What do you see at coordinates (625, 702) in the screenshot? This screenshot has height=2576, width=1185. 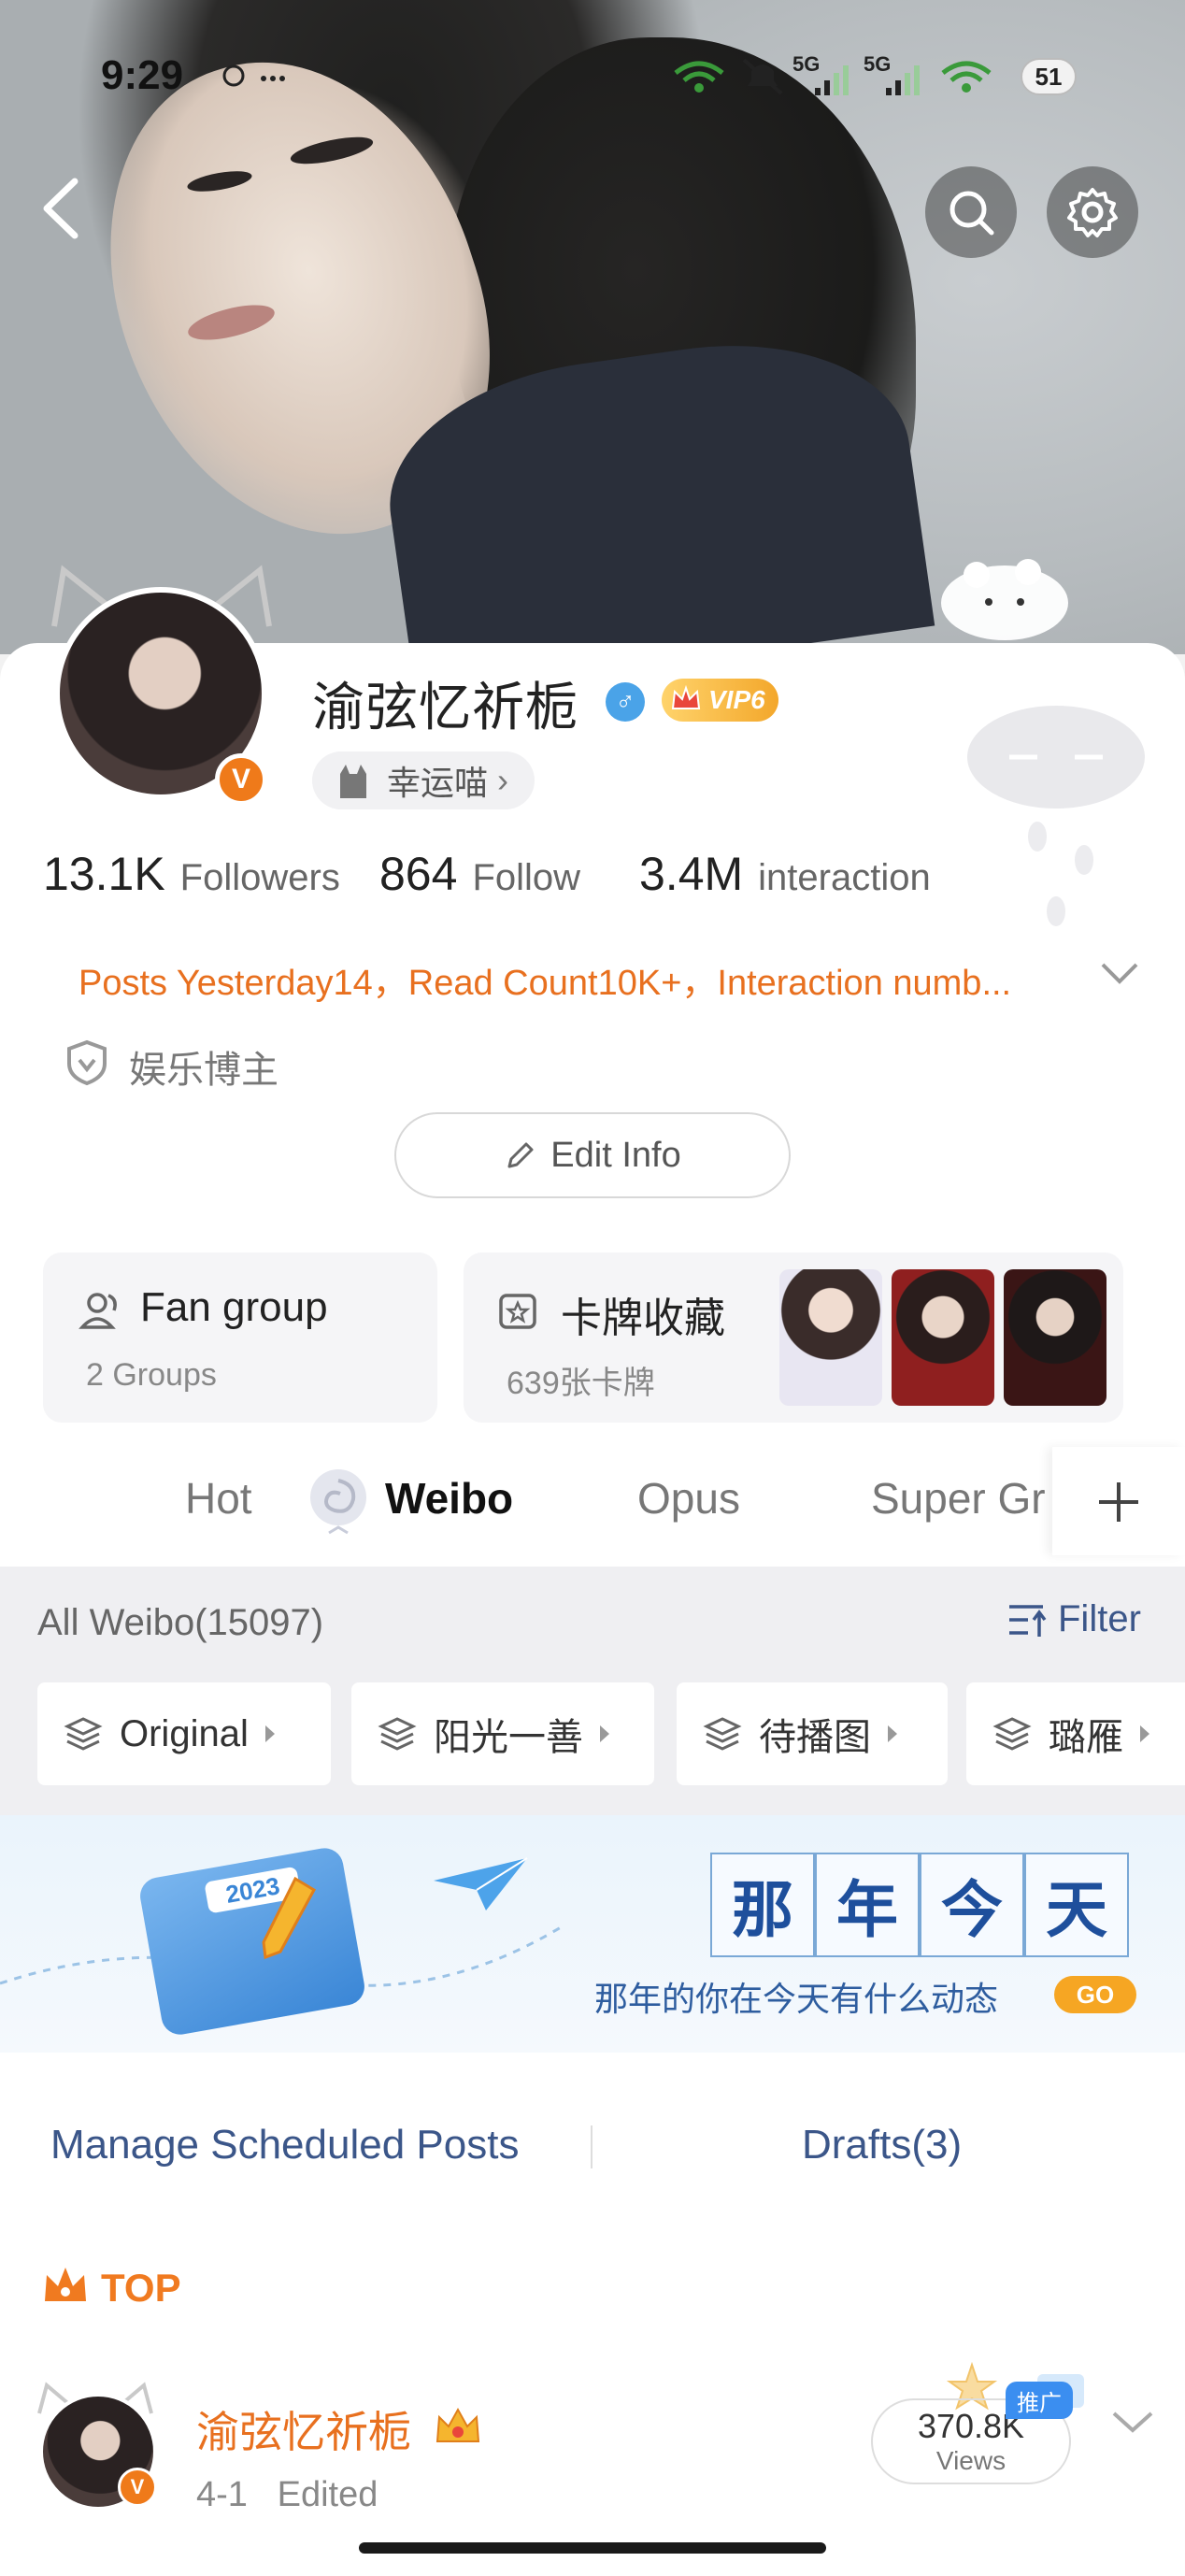 I see `male-gender-icon: ♂` at bounding box center [625, 702].